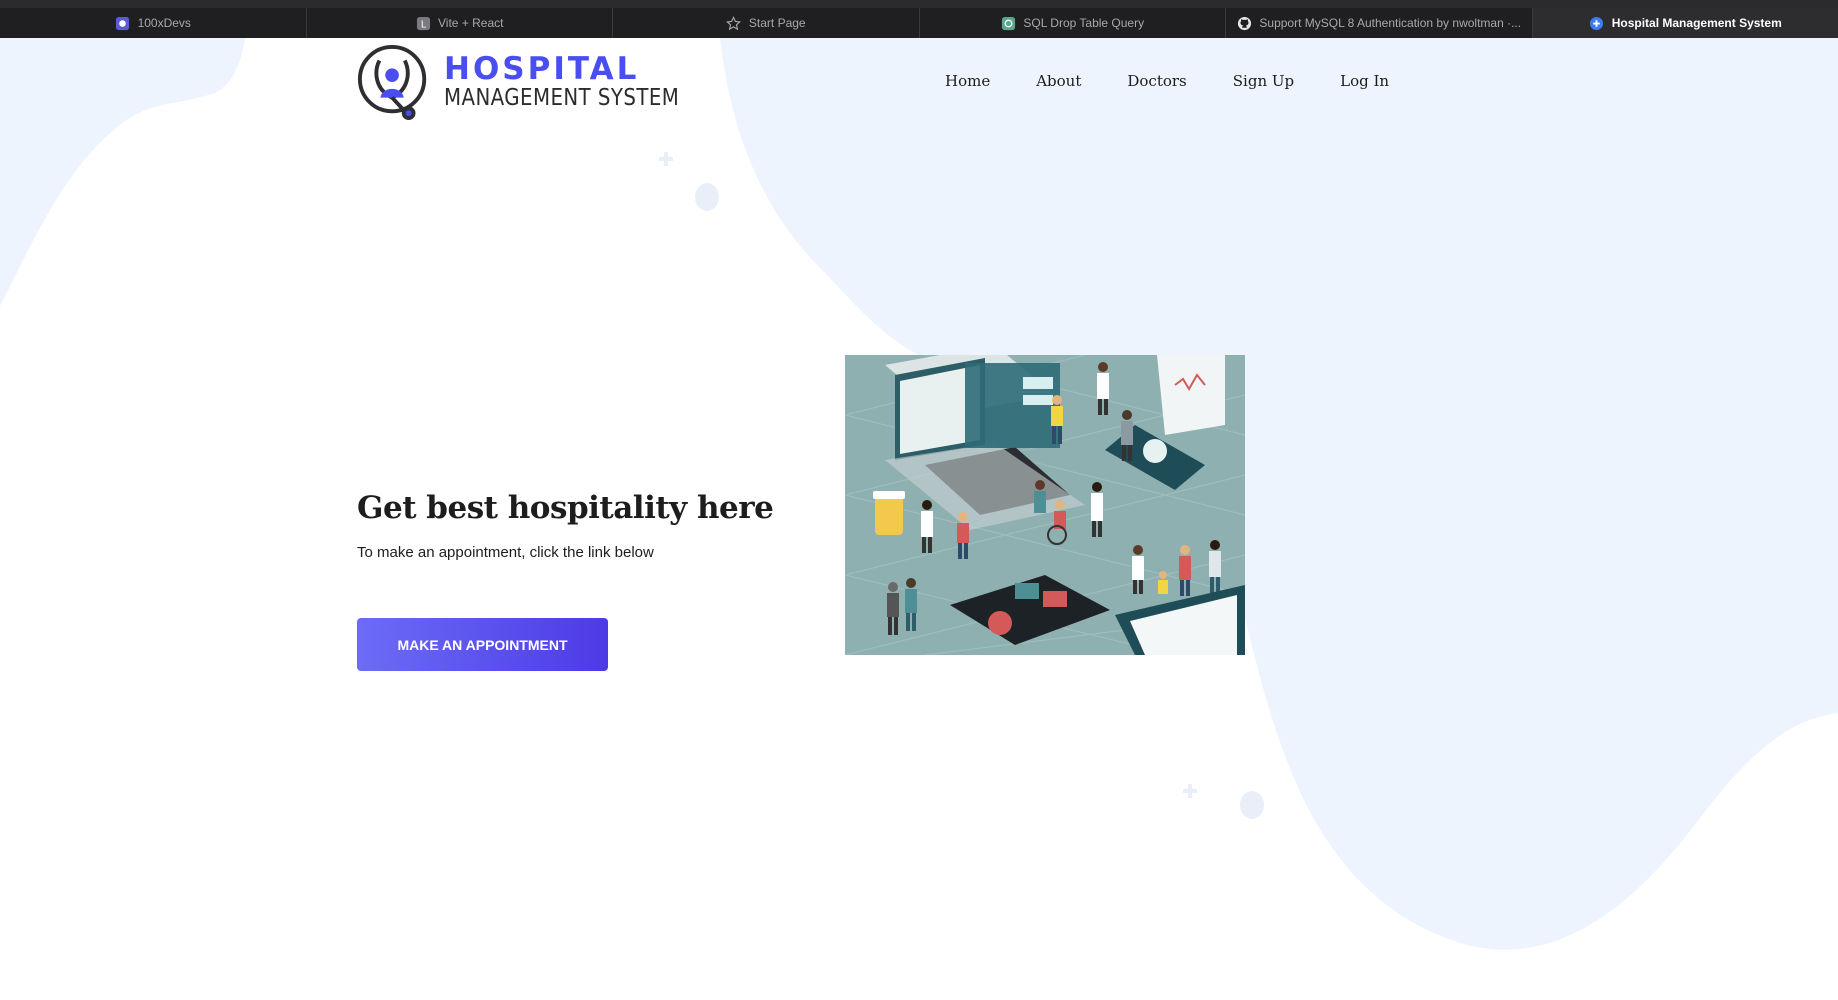  I want to click on star-icon, so click(734, 23).